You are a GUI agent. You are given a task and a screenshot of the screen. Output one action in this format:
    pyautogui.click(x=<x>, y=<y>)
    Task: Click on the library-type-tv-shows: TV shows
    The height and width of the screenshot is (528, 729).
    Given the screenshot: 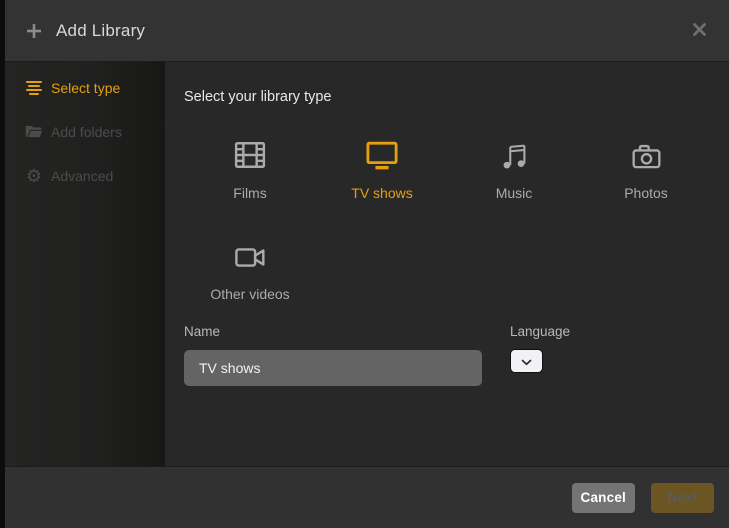 What is the action you would take?
    pyautogui.click(x=382, y=164)
    